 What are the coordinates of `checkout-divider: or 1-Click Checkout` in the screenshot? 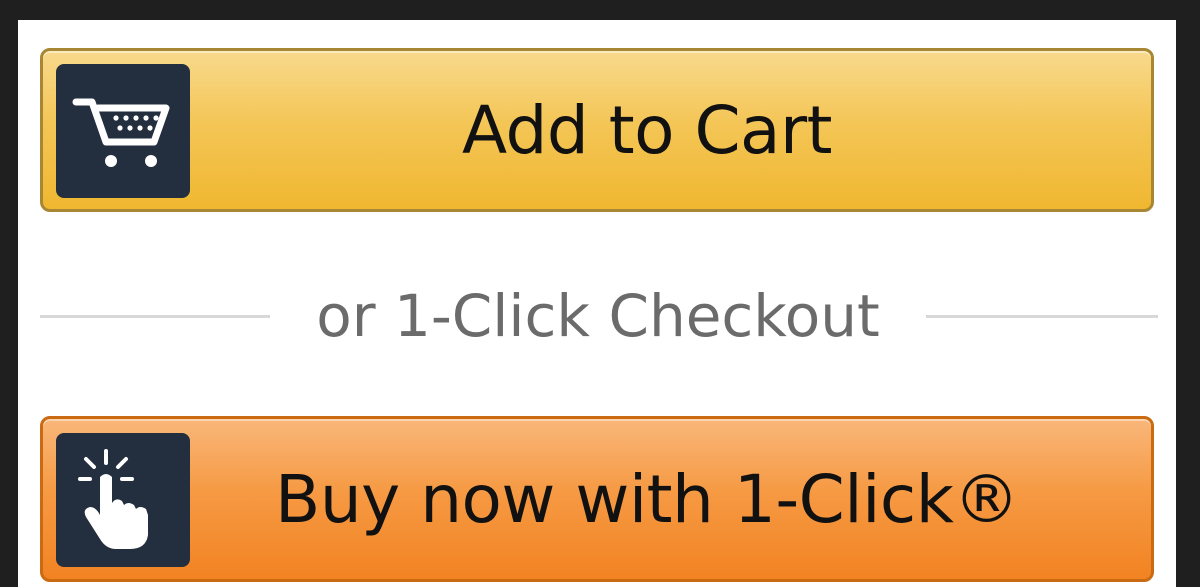 It's located at (599, 316).